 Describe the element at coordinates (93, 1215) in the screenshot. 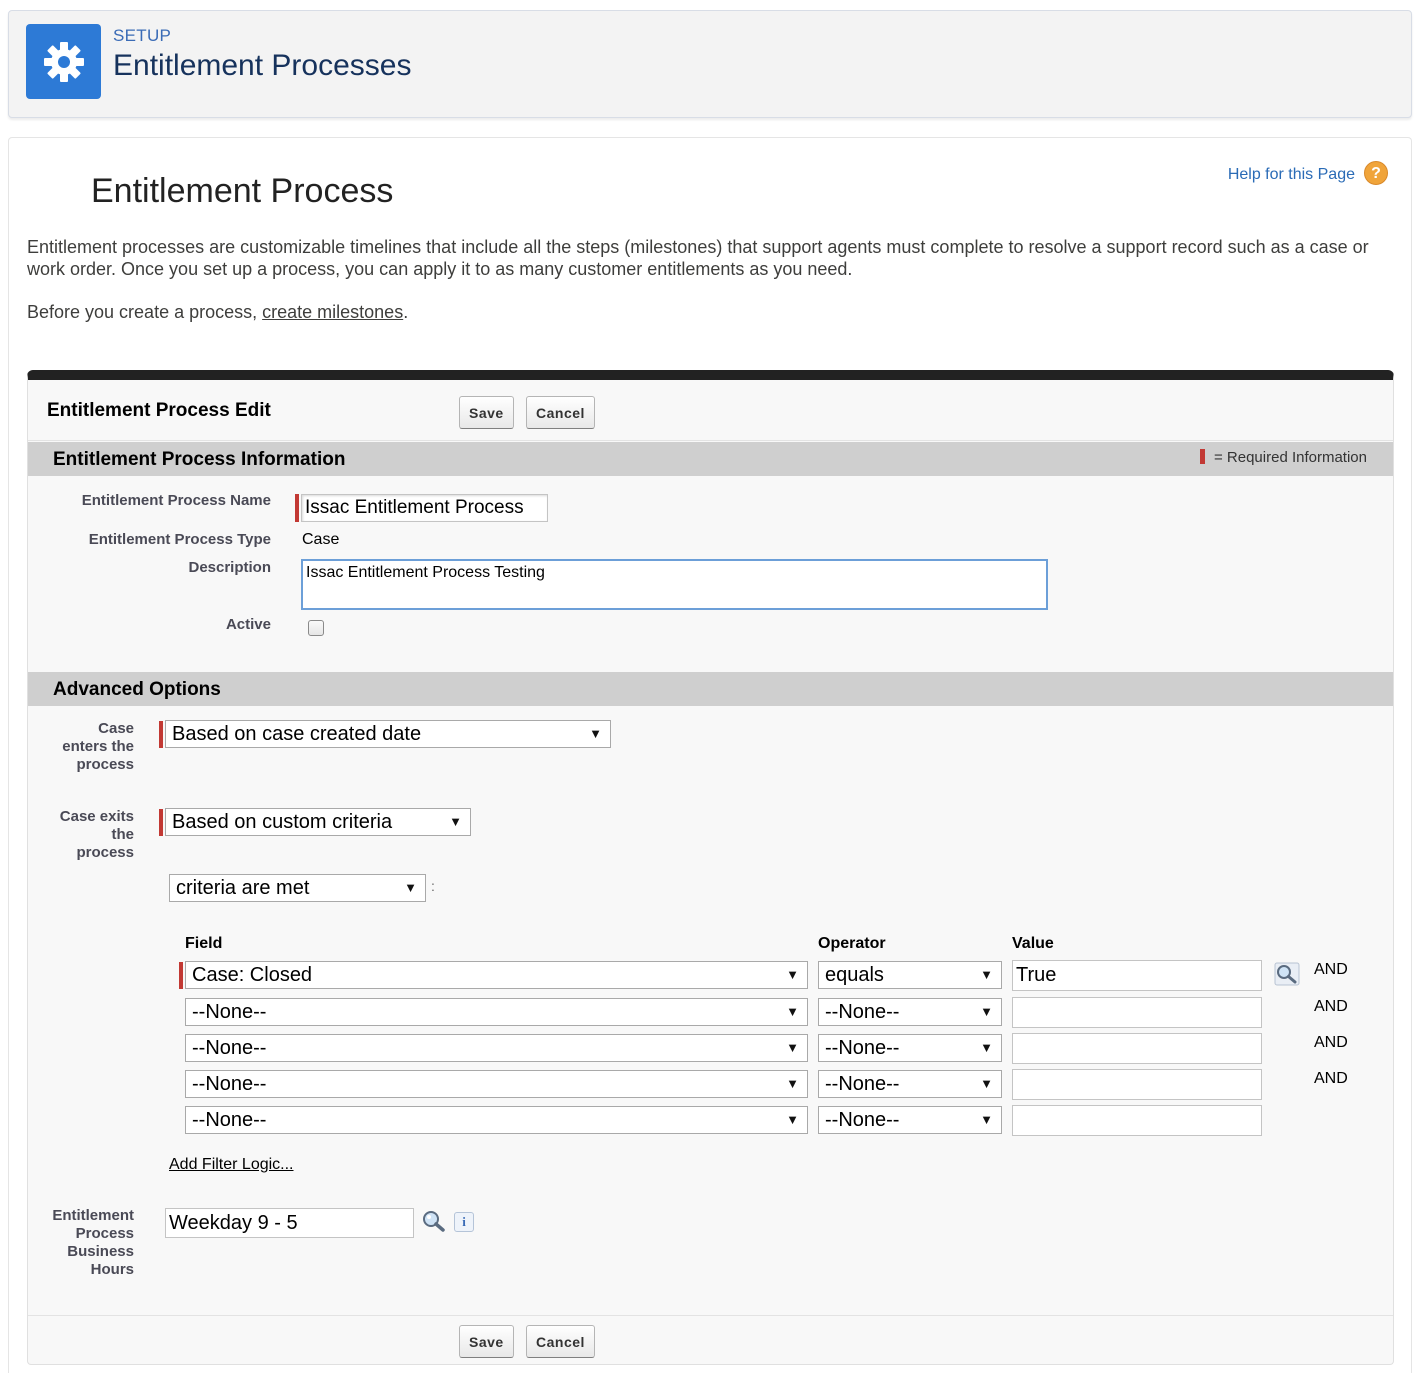

I see `label-line: Entitlement` at that location.